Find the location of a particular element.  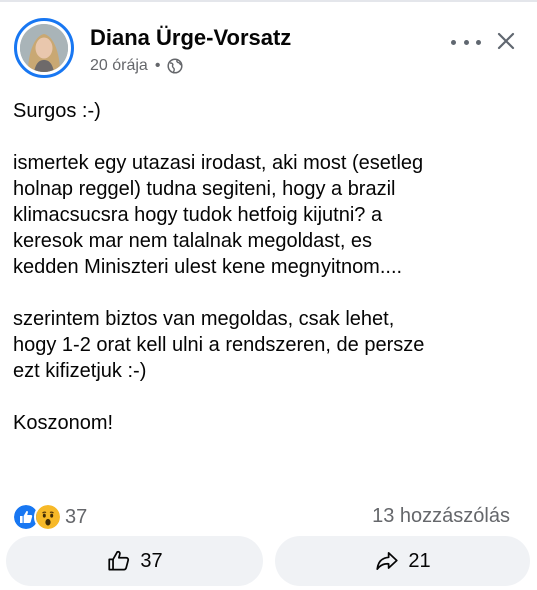

post-paragraph: Koszonom! is located at coordinates (63, 423).